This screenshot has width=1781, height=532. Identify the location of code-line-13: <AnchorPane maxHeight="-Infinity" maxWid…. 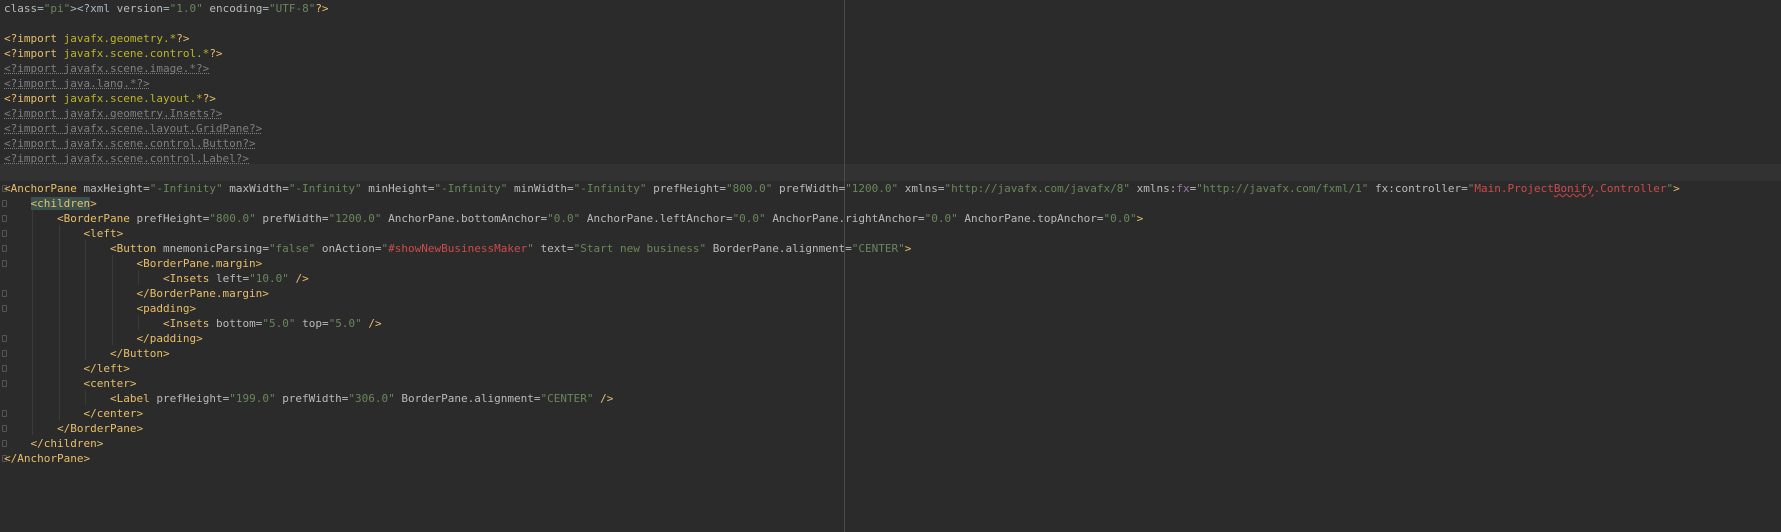
(842, 188).